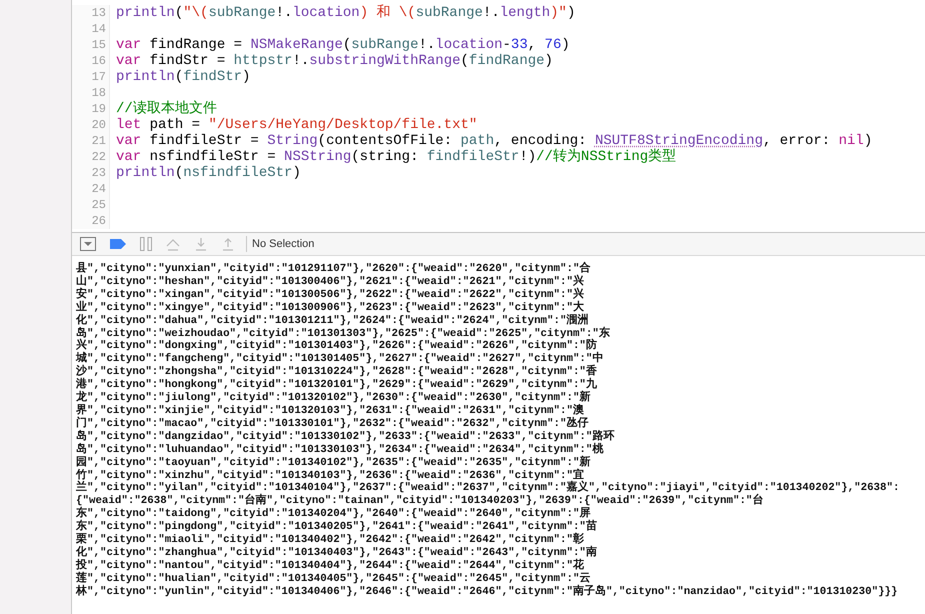  I want to click on console-output-line: {"weaid":"2638","citynm":"台南","cityno":"tainan","cityid":"101340203"},"2639":{"weaid":"2639","citynm":"台, so click(420, 501).